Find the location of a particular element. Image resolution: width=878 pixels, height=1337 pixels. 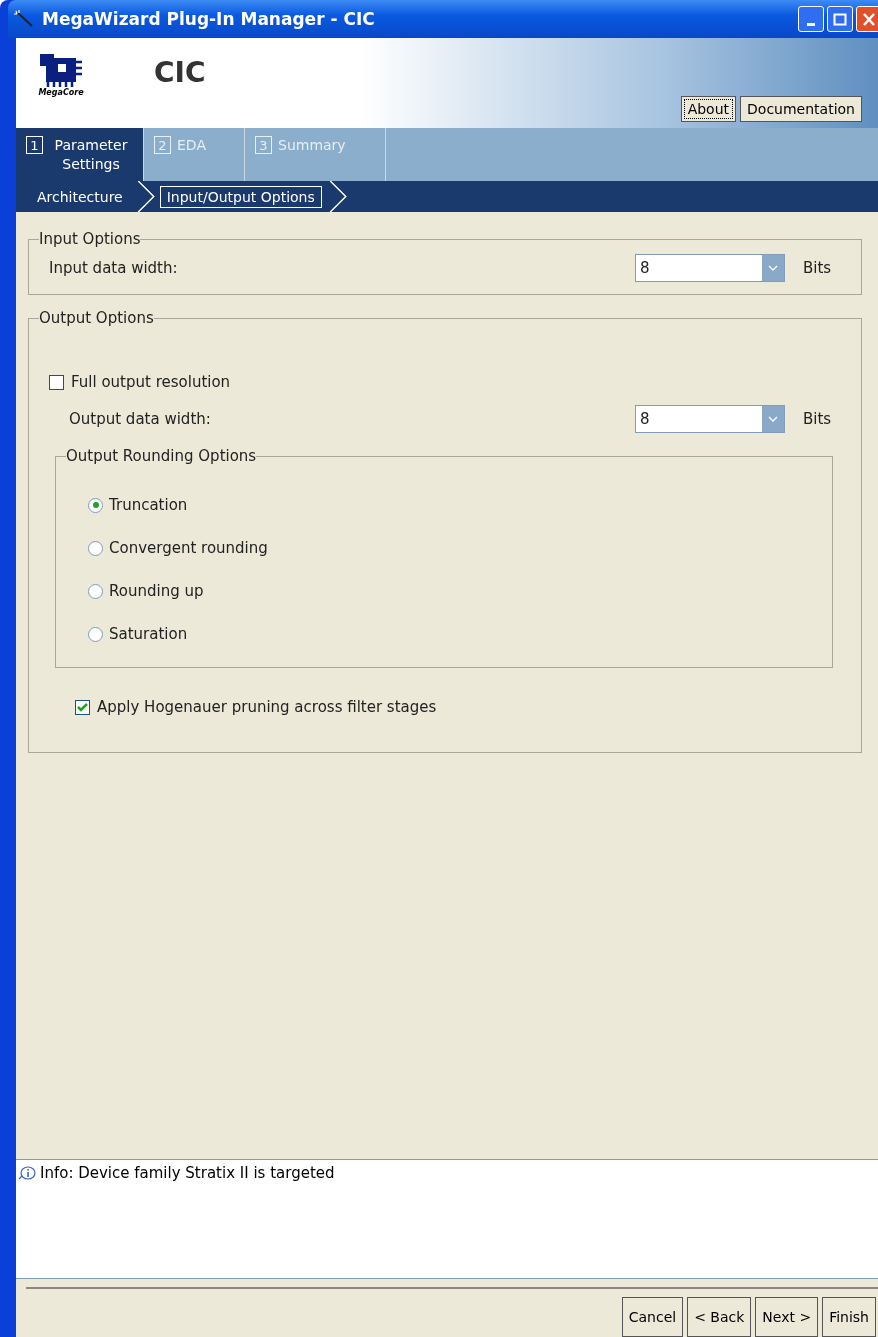

footer-button: < Back is located at coordinates (719, 1317).